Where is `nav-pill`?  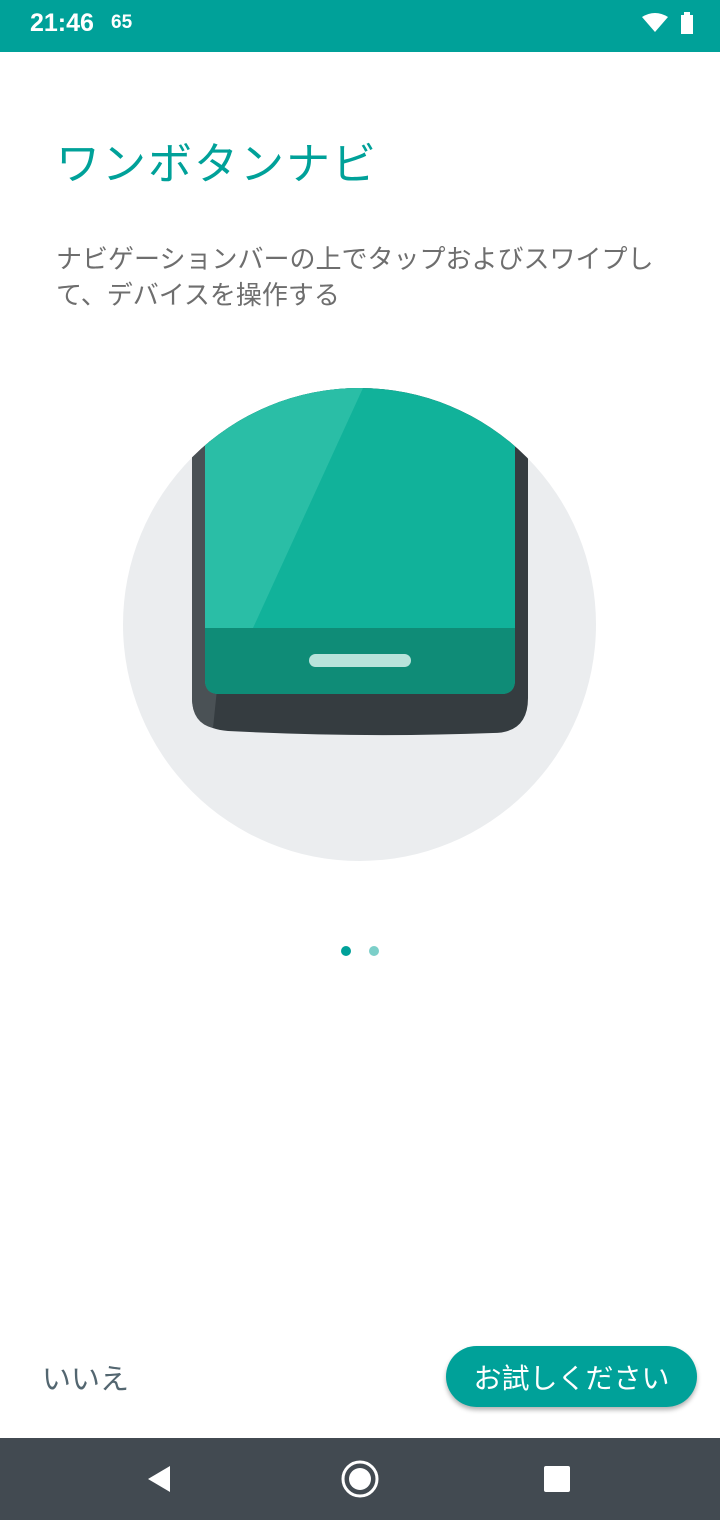
nav-pill is located at coordinates (360, 660).